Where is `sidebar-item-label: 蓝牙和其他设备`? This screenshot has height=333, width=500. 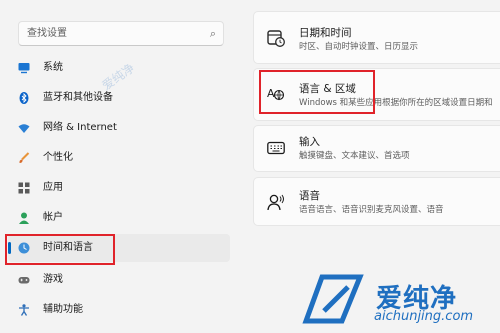 sidebar-item-label: 蓝牙和其他设备 is located at coordinates (78, 97).